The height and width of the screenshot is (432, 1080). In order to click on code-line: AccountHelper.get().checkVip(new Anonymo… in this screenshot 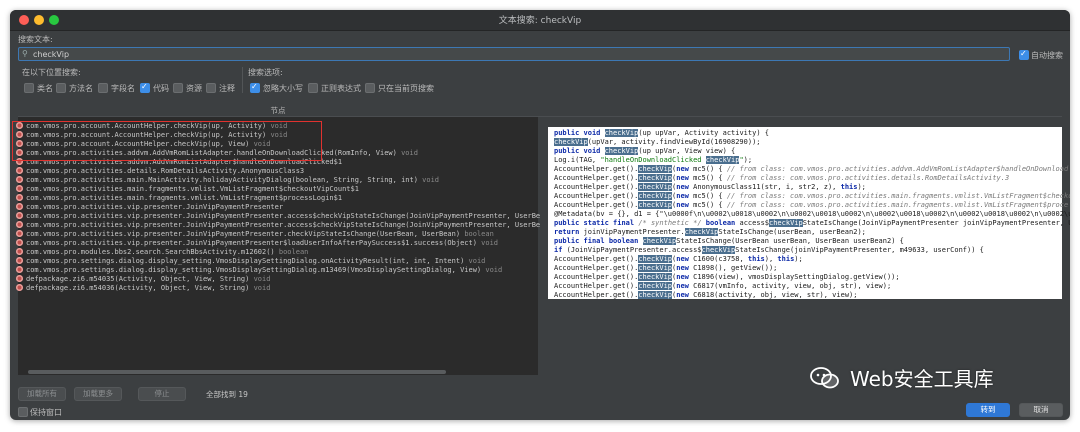, I will do `click(710, 187)`.